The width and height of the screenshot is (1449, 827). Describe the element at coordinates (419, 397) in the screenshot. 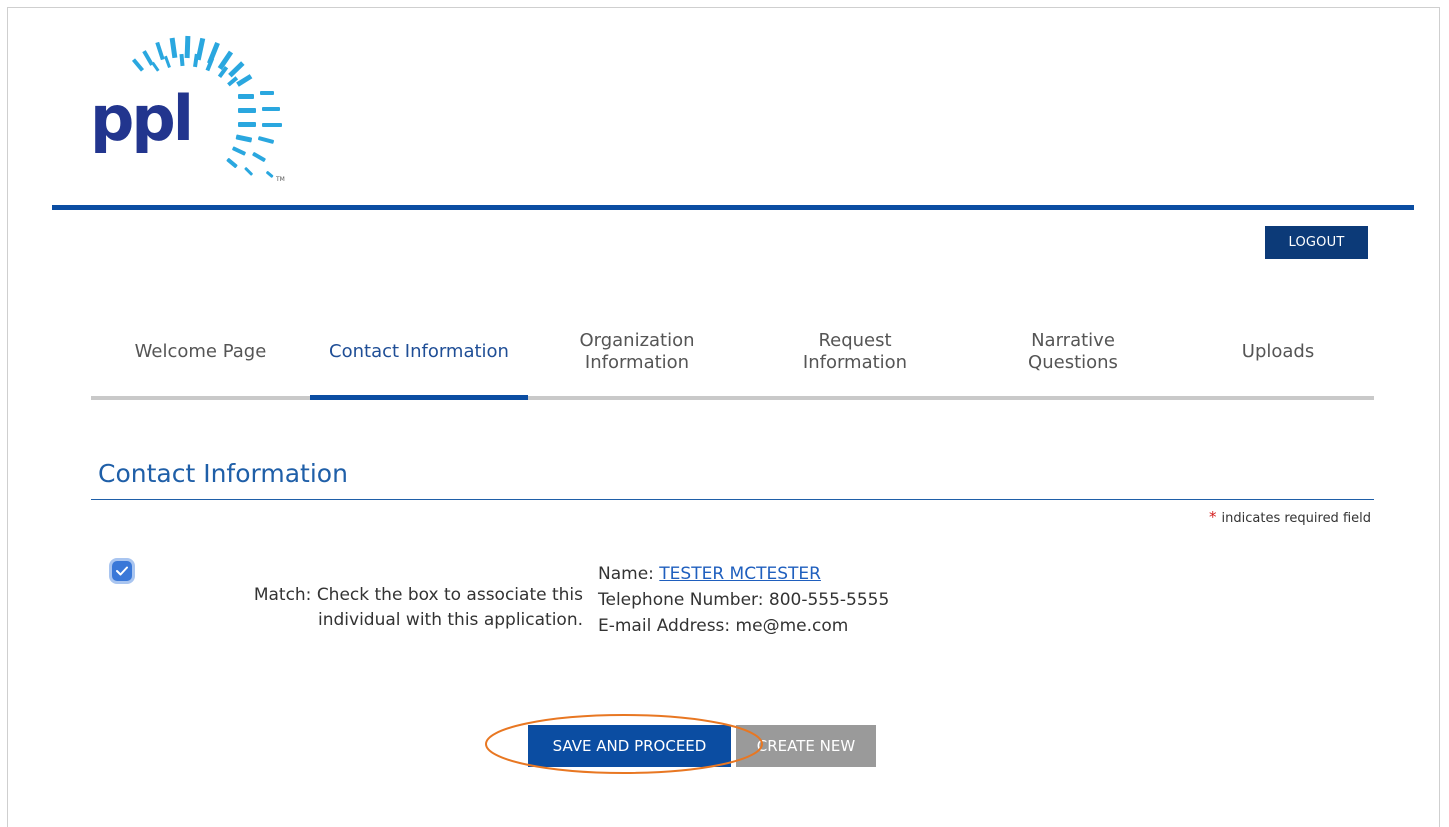

I see `active-tab-indicator` at that location.